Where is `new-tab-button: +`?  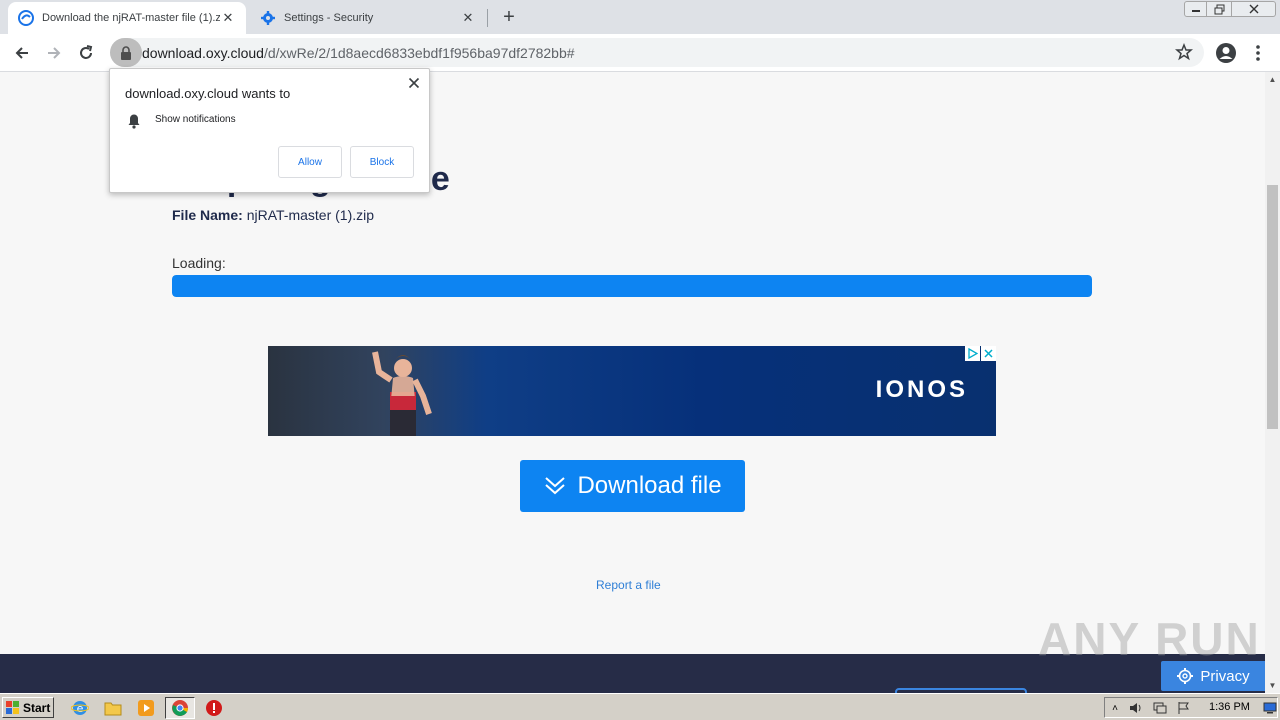 new-tab-button: + is located at coordinates (509, 17).